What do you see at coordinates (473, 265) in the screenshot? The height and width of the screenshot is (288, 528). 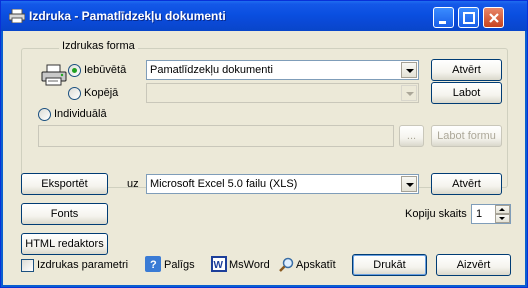 I see `close-button: Aizvērt` at bounding box center [473, 265].